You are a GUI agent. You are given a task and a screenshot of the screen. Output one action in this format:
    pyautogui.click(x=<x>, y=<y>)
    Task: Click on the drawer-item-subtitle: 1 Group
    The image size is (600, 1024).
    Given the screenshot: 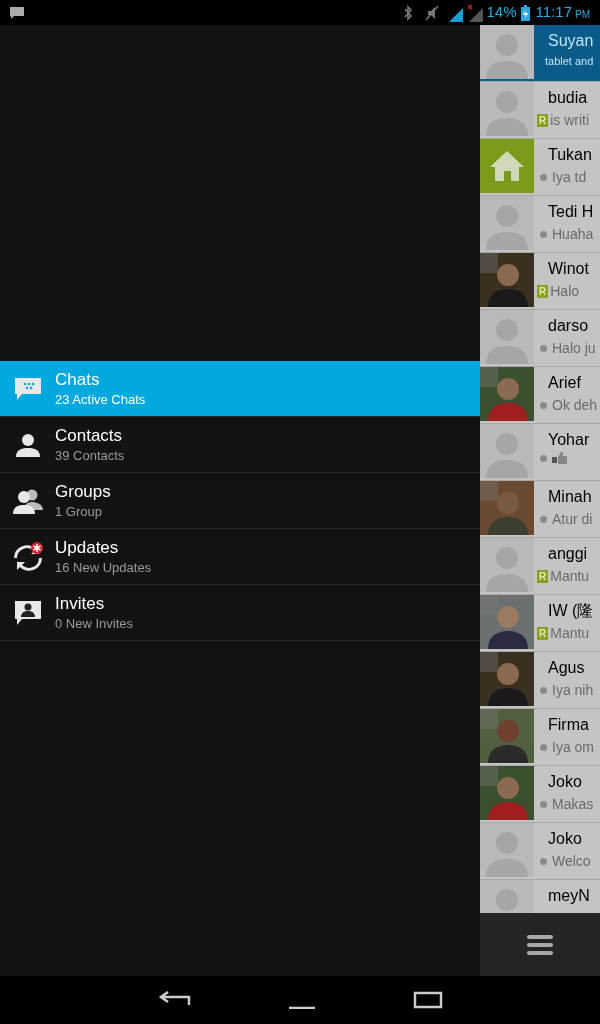 What is the action you would take?
    pyautogui.click(x=79, y=511)
    